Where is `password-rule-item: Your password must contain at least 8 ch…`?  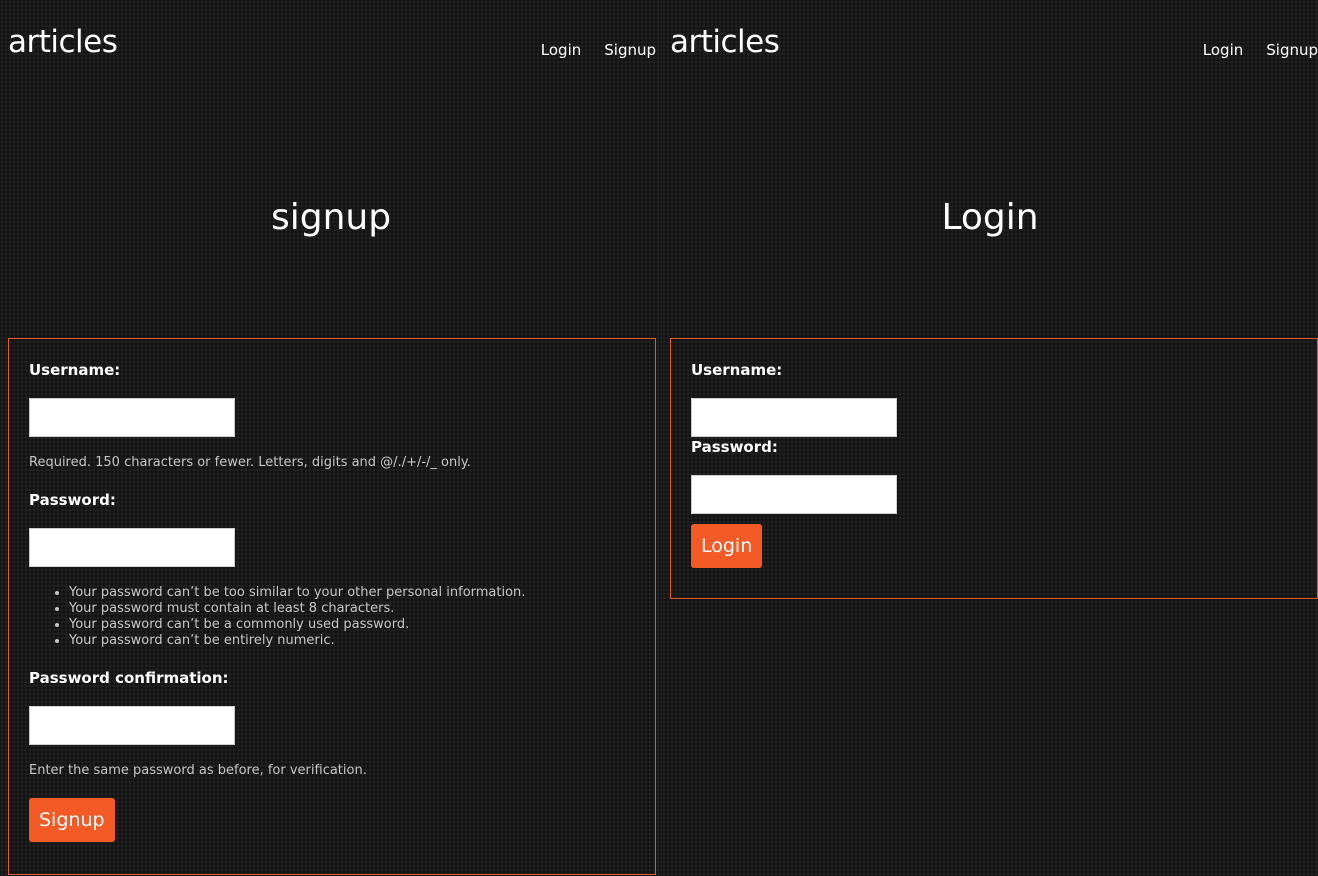 password-rule-item: Your password must contain at least 8 ch… is located at coordinates (352, 609).